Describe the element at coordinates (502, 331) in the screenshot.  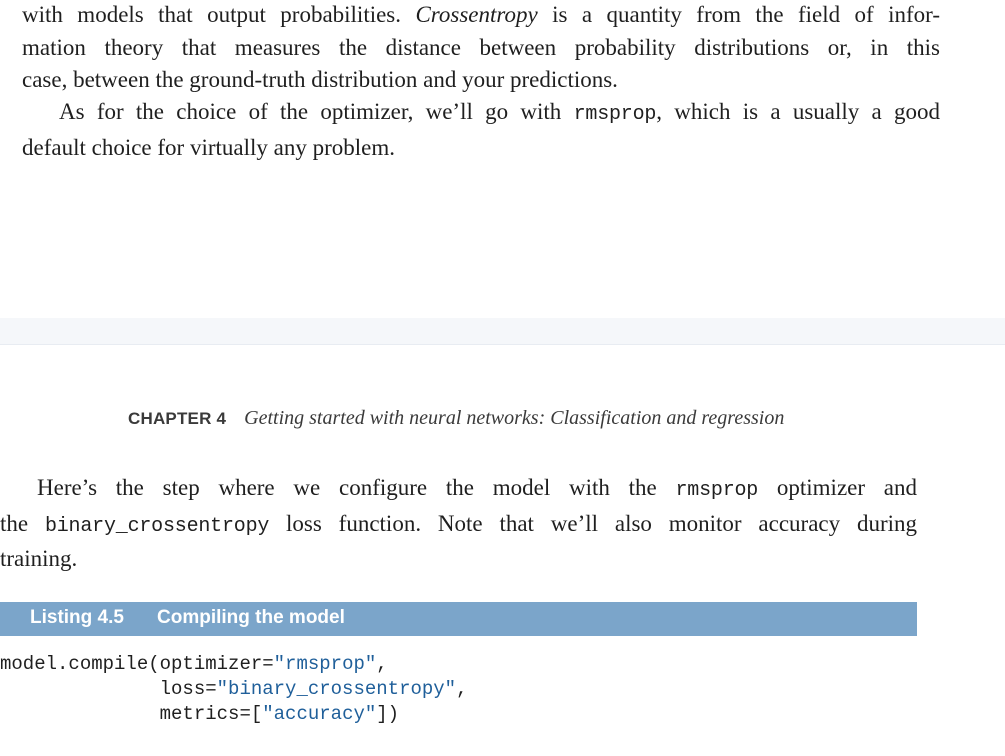
I see `page-separator` at that location.